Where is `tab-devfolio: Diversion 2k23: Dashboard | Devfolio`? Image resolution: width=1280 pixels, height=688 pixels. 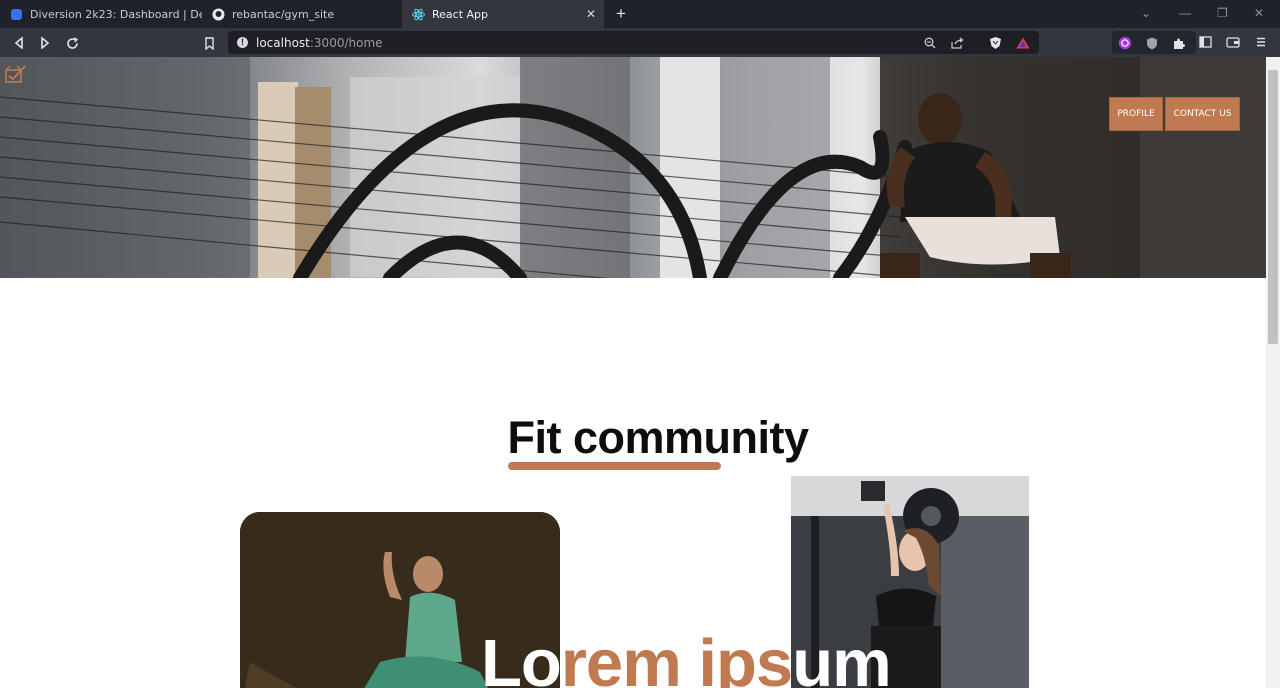 tab-devfolio: Diversion 2k23: Dashboard | Devfolio is located at coordinates (101, 14).